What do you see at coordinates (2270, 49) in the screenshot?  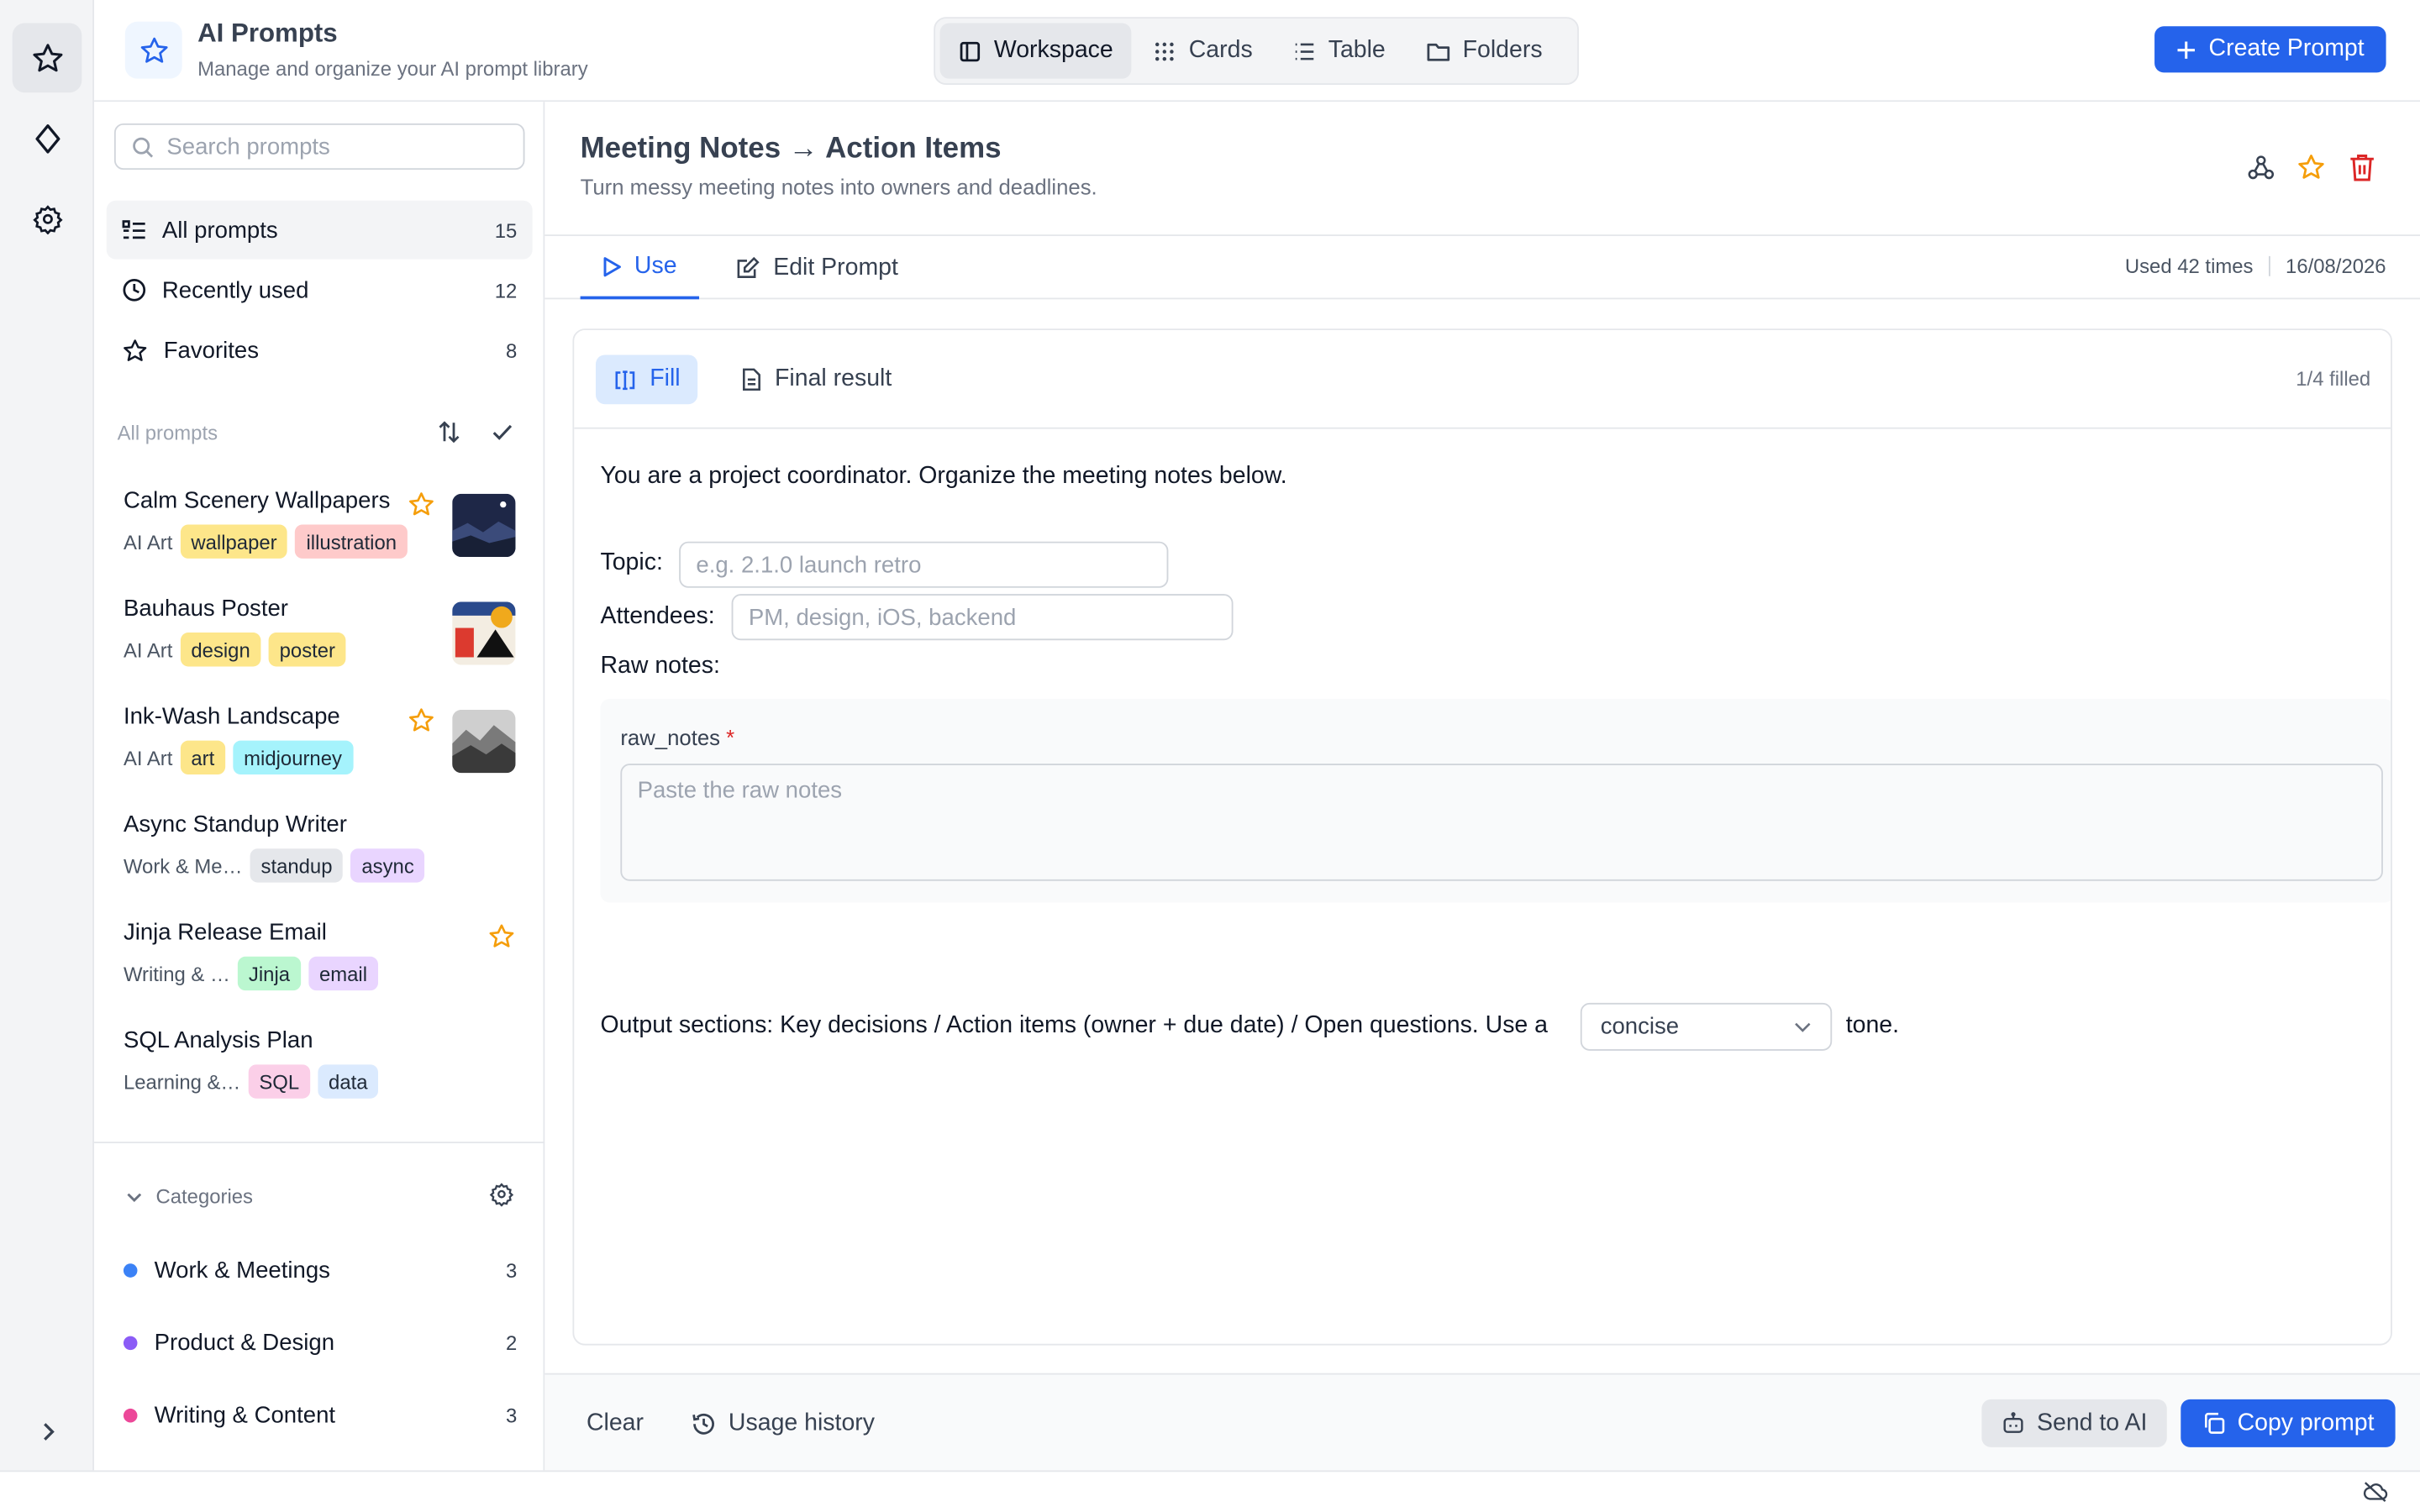 I see `create-prompt-button: Create Prompt` at bounding box center [2270, 49].